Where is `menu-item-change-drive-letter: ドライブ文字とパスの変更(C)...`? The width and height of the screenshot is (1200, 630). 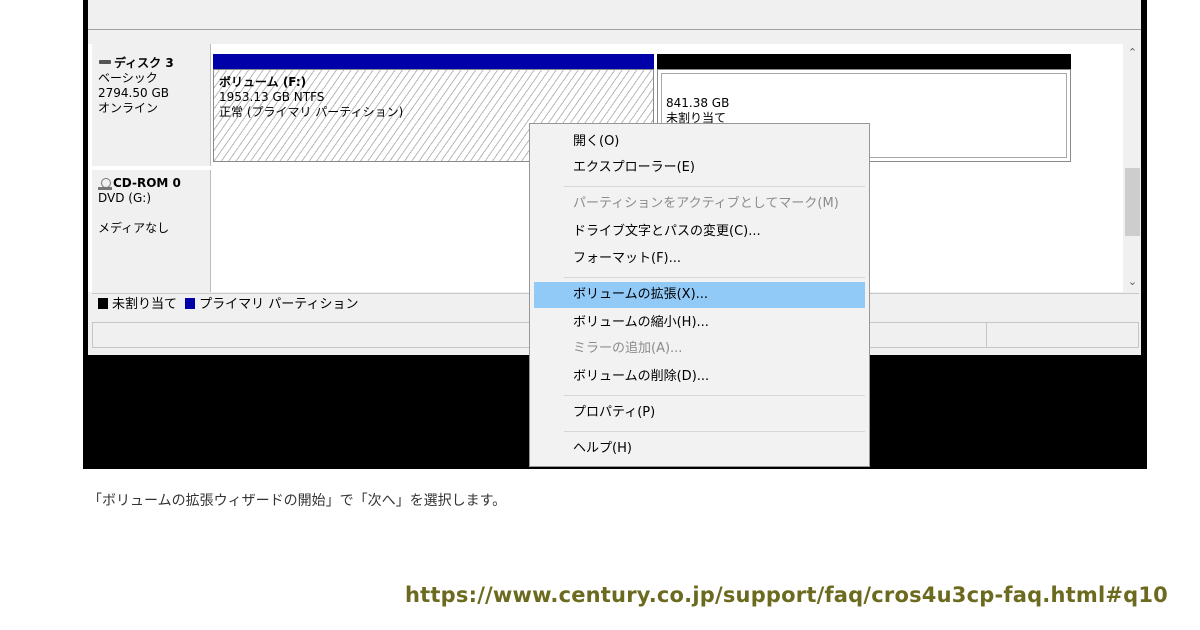
menu-item-change-drive-letter: ドライブ文字とパスの変更(C)... is located at coordinates (699, 232).